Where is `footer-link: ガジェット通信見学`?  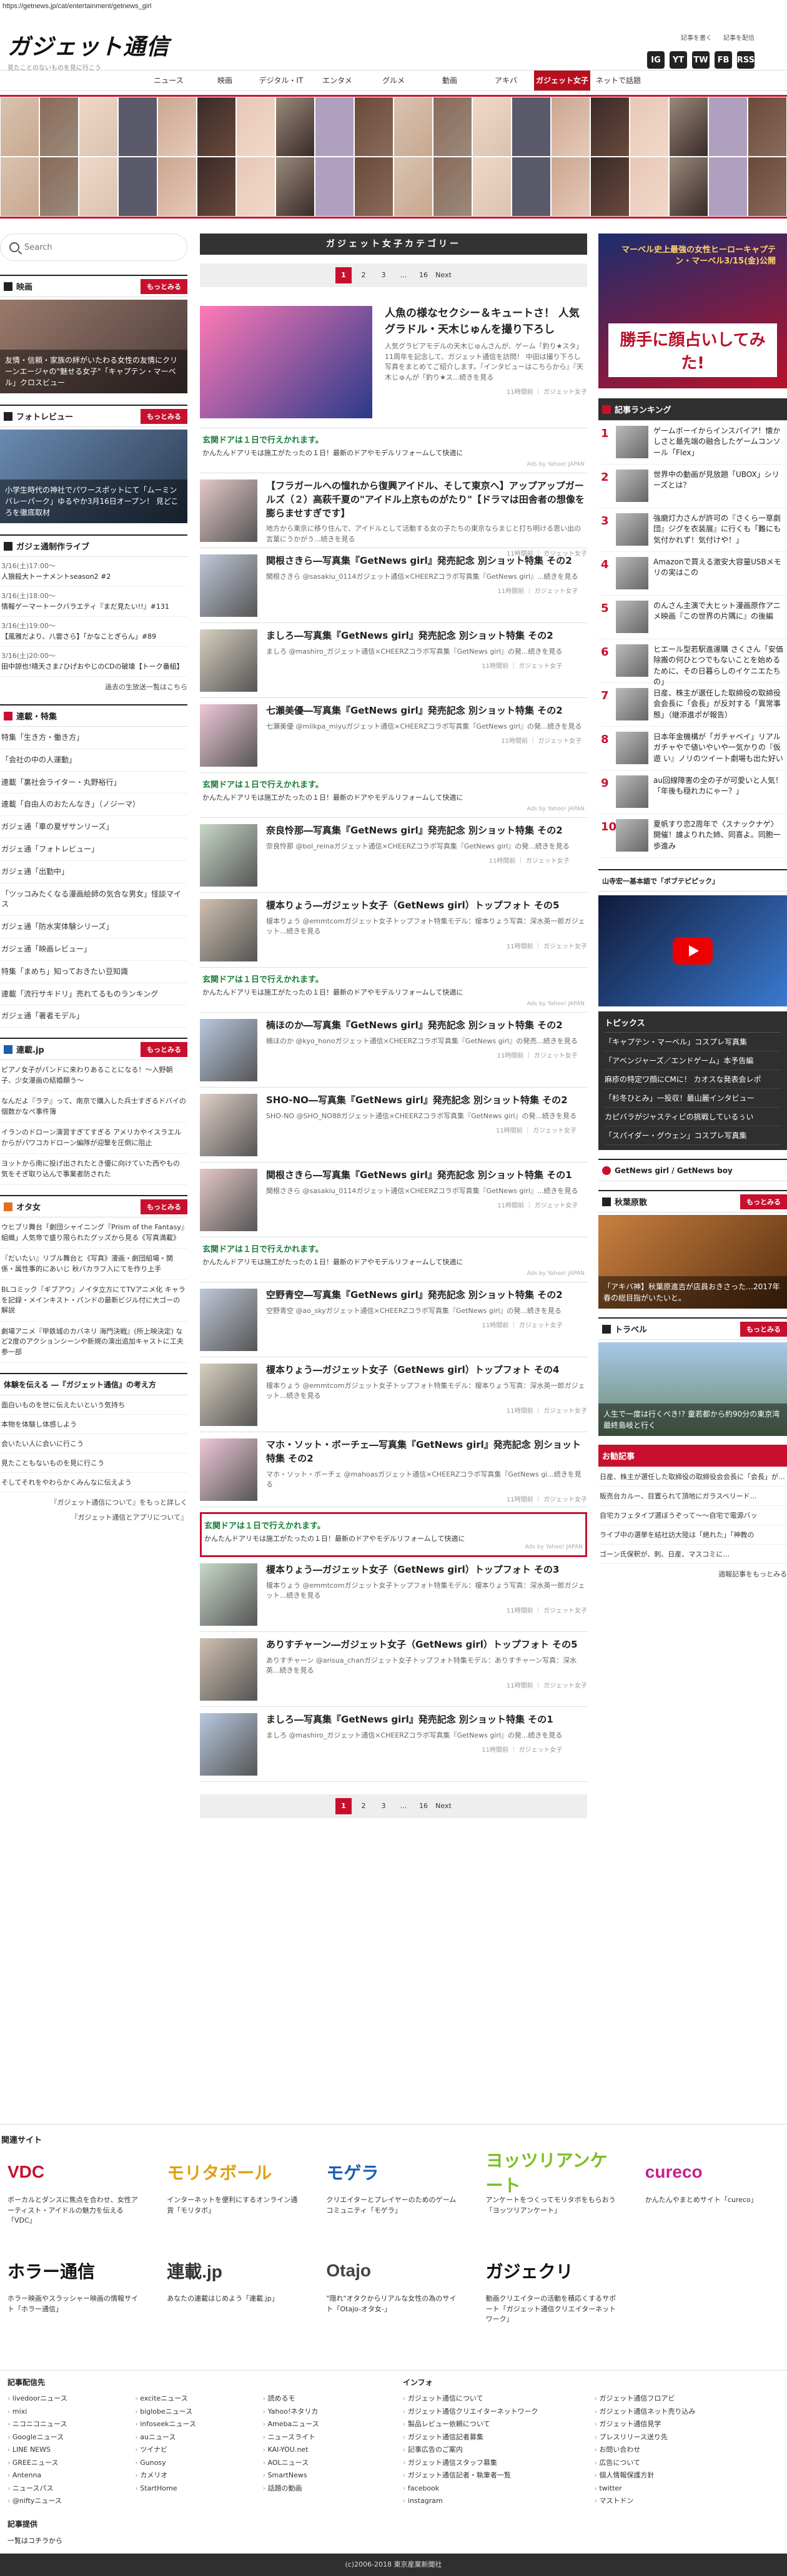 footer-link: ガジェット通信見学 is located at coordinates (687, 2424).